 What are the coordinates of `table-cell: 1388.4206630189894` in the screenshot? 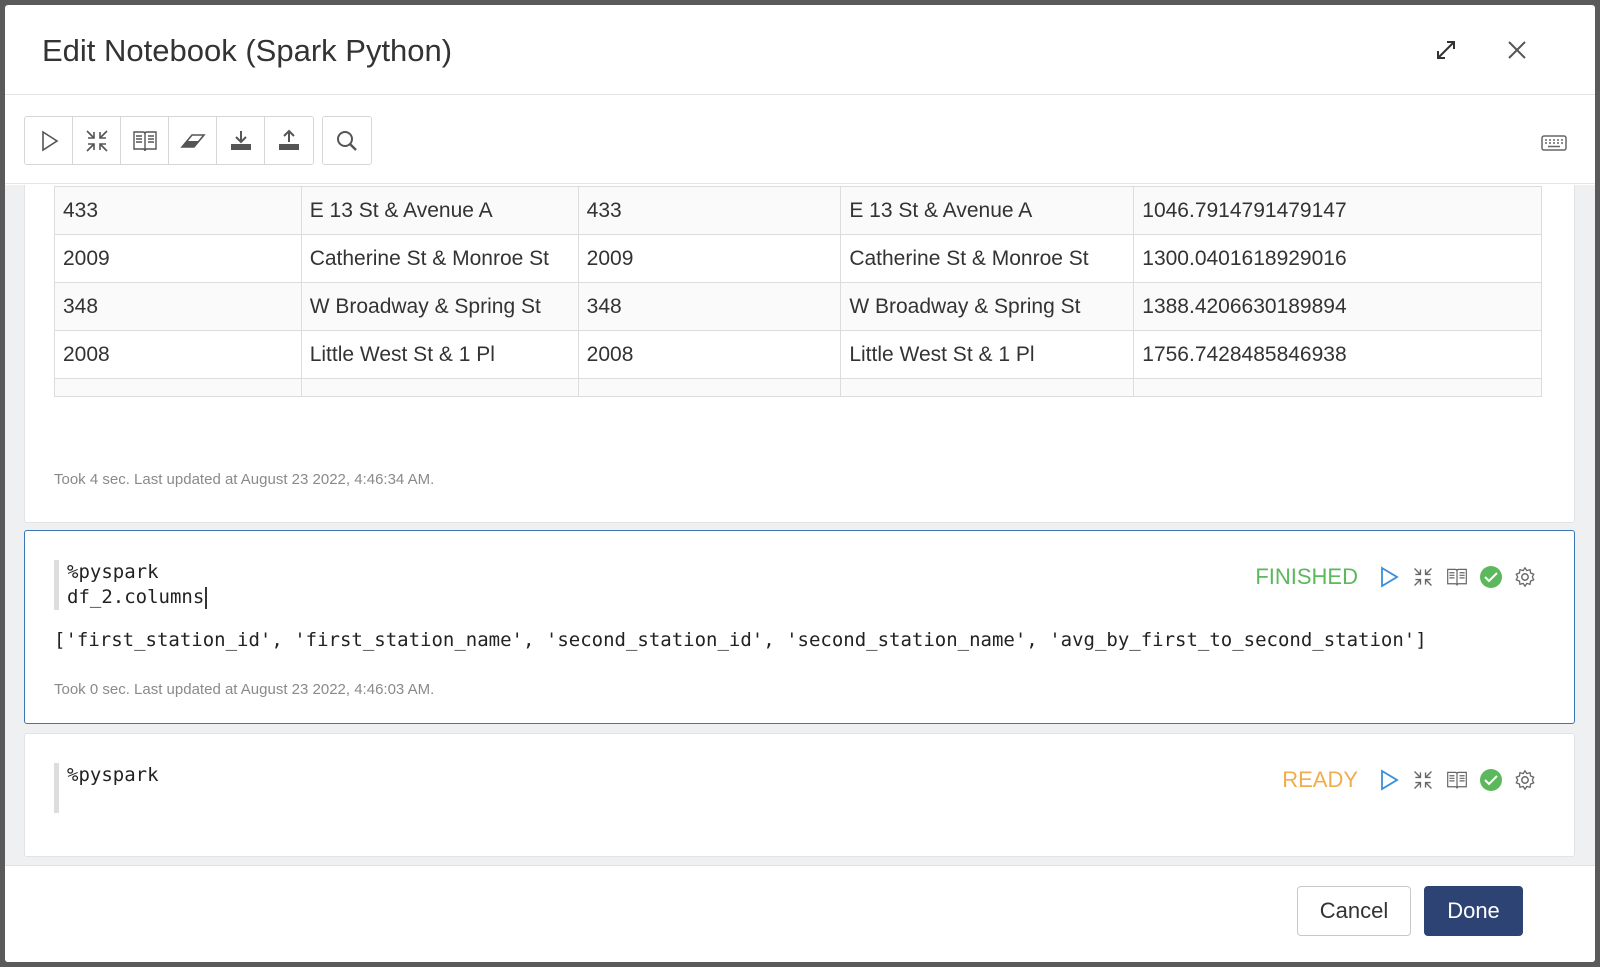 It's located at (1337, 306).